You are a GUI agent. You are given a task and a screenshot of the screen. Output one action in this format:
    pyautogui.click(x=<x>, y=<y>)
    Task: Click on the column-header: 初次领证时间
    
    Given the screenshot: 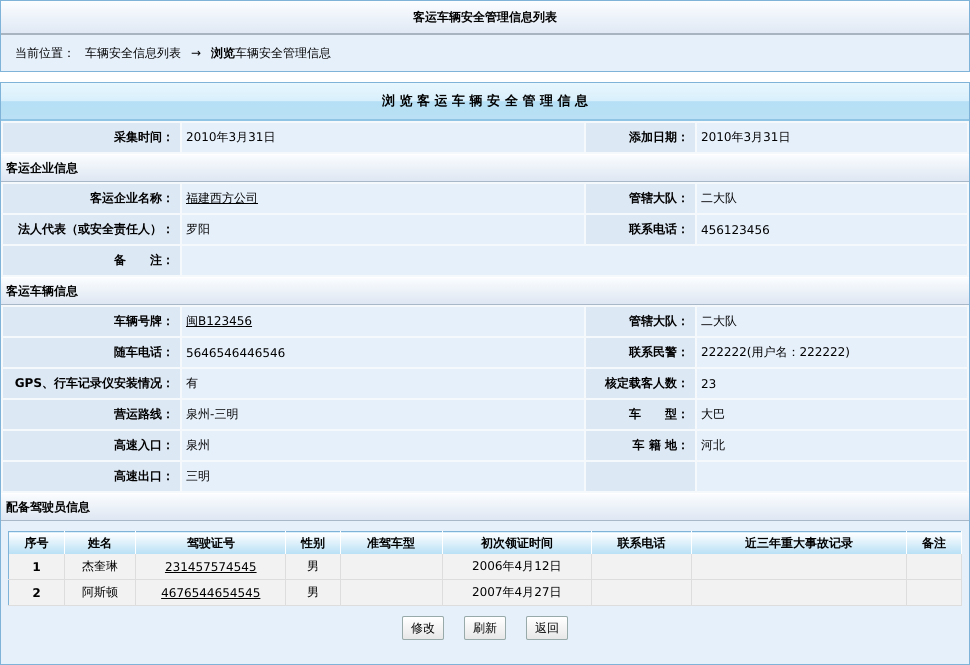 What is the action you would take?
    pyautogui.click(x=517, y=543)
    